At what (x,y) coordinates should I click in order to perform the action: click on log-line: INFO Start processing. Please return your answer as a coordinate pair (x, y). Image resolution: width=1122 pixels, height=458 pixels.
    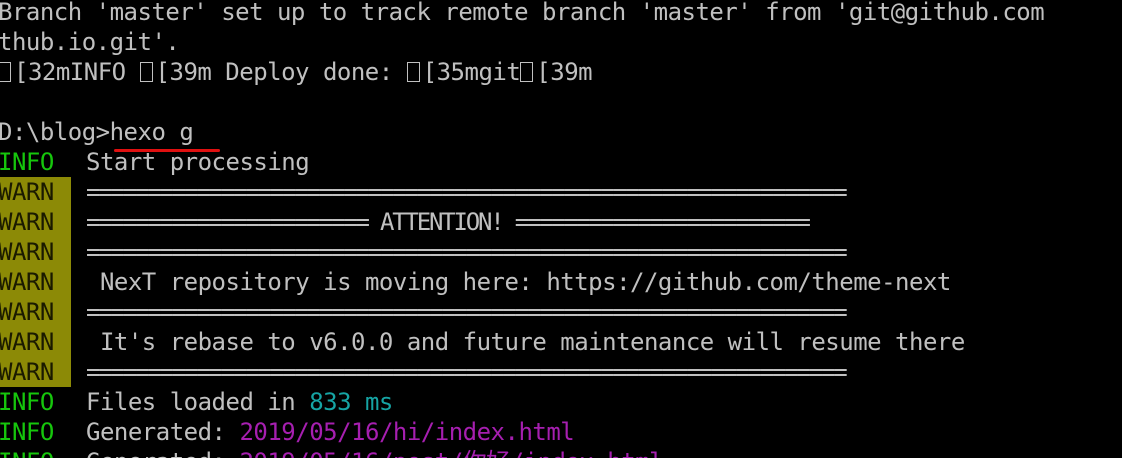
    Looking at the image, I should click on (155, 162).